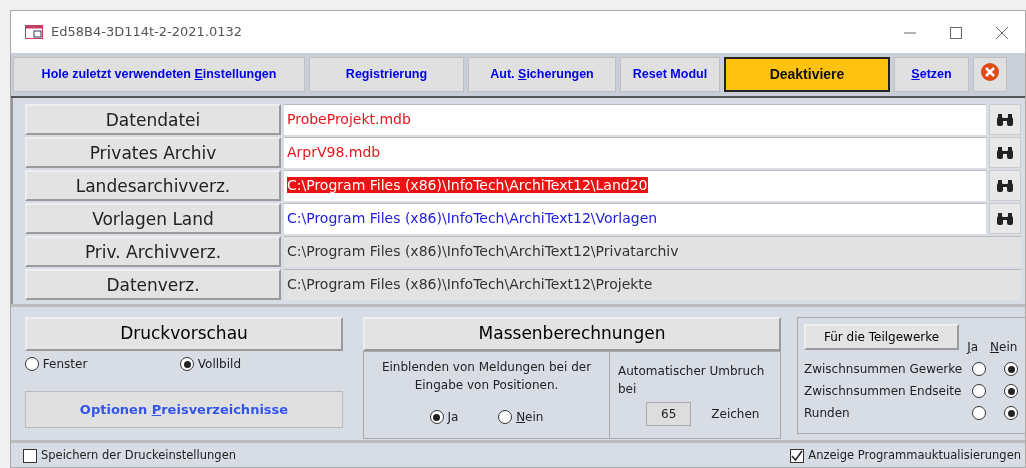  What do you see at coordinates (635, 185) in the screenshot?
I see `path-field: C:\Program Files (x86)\InfoTech\ArchiText12\Land20` at bounding box center [635, 185].